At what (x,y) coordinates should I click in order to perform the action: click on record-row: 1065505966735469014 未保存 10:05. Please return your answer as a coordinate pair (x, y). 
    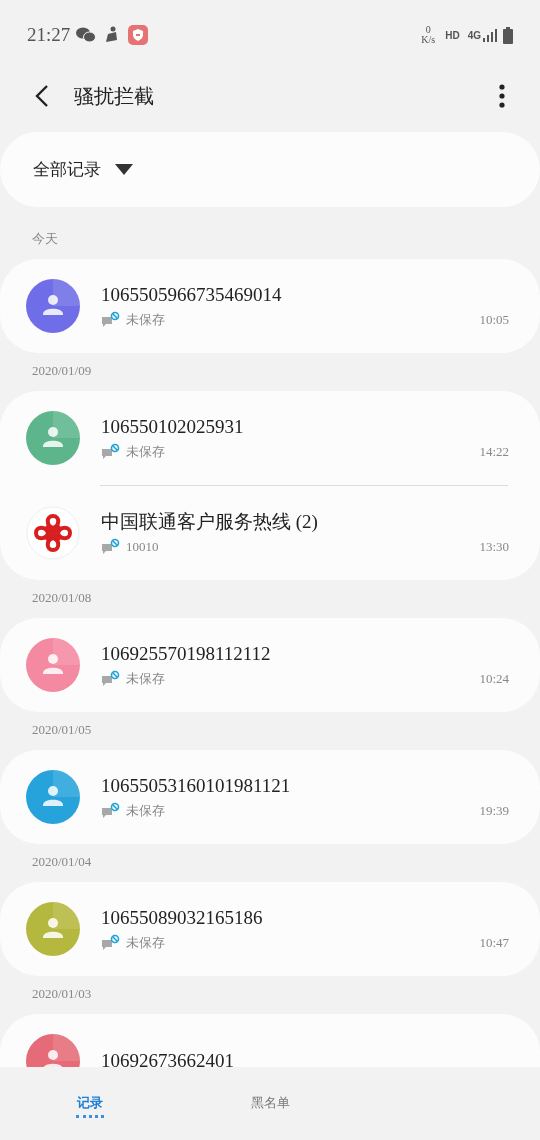
    Looking at the image, I should click on (270, 306).